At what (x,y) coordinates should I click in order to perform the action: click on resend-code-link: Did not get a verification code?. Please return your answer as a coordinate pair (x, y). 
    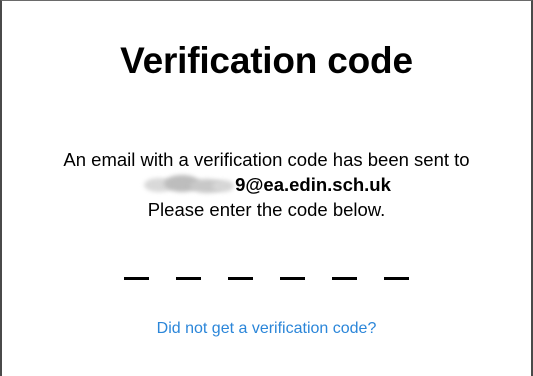
    Looking at the image, I should click on (266, 329).